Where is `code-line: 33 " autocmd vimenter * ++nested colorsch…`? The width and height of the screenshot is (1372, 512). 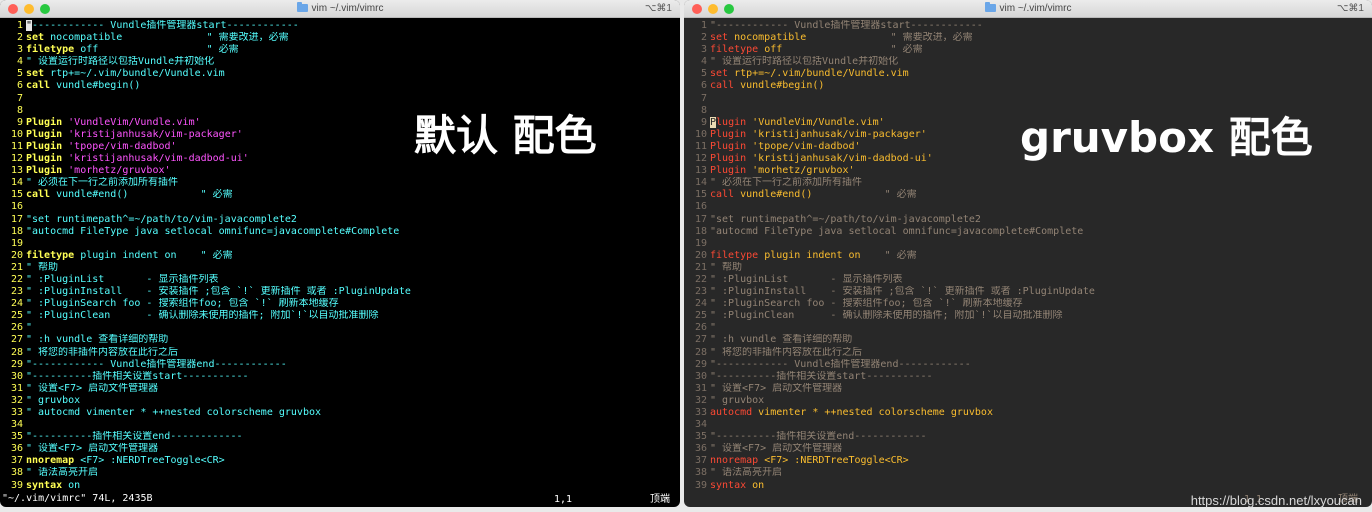
code-line: 33 " autocmd vimenter * ++nested colorsch… is located at coordinates (341, 413).